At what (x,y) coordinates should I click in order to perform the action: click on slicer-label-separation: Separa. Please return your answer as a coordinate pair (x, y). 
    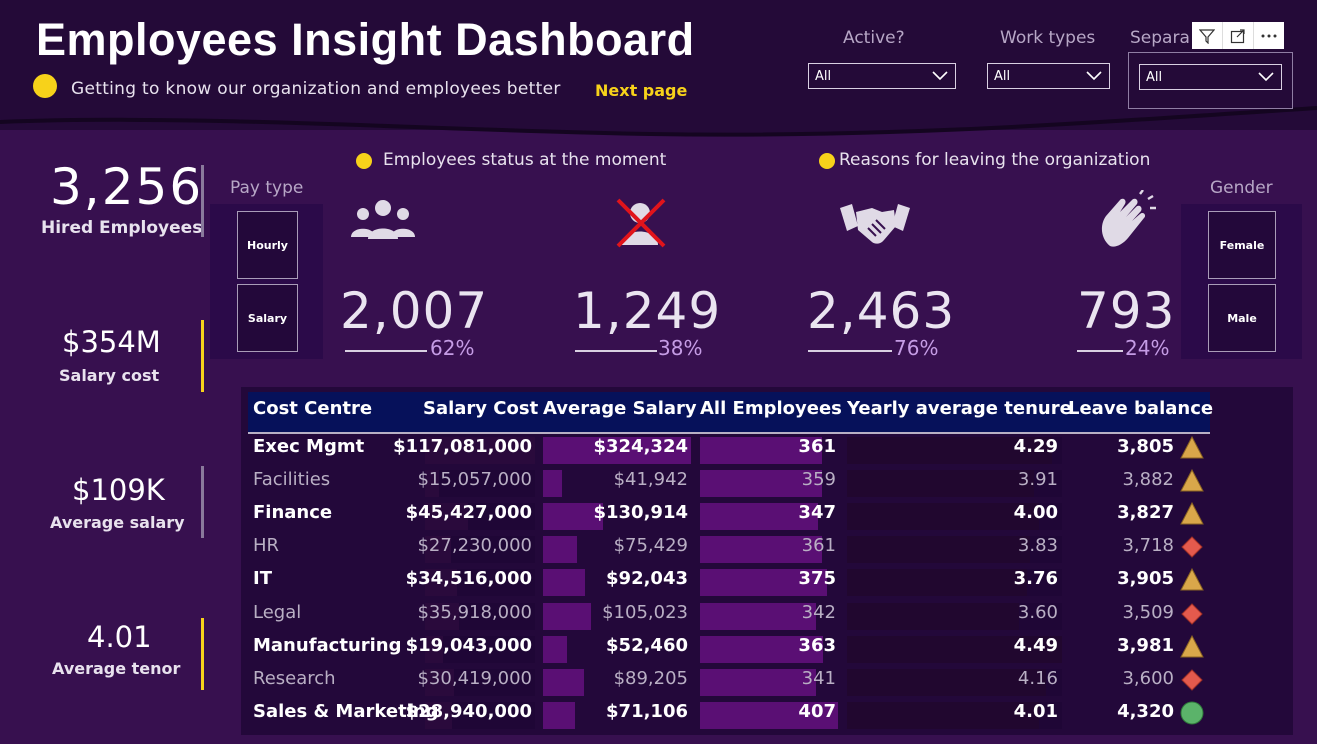
    Looking at the image, I should click on (1160, 38).